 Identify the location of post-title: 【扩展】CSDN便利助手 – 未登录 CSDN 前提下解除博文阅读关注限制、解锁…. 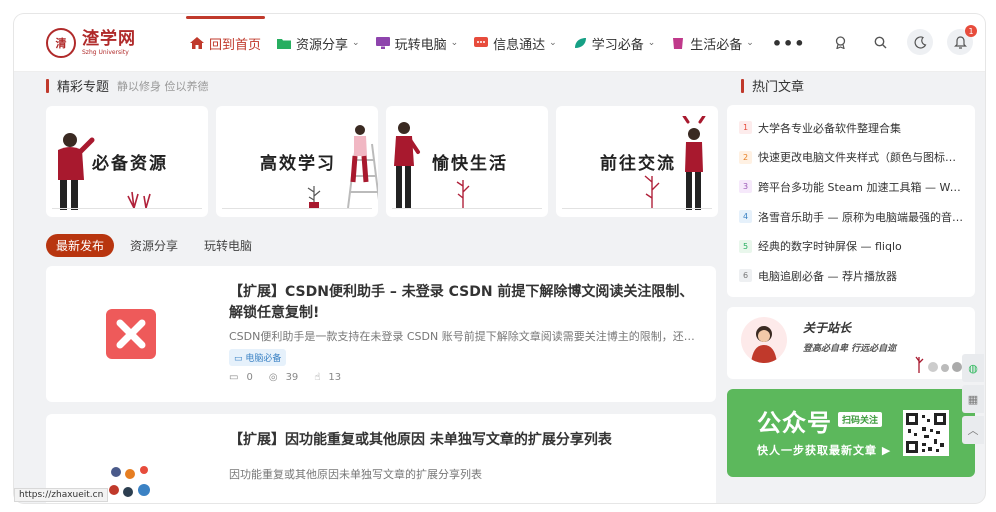
(464, 303).